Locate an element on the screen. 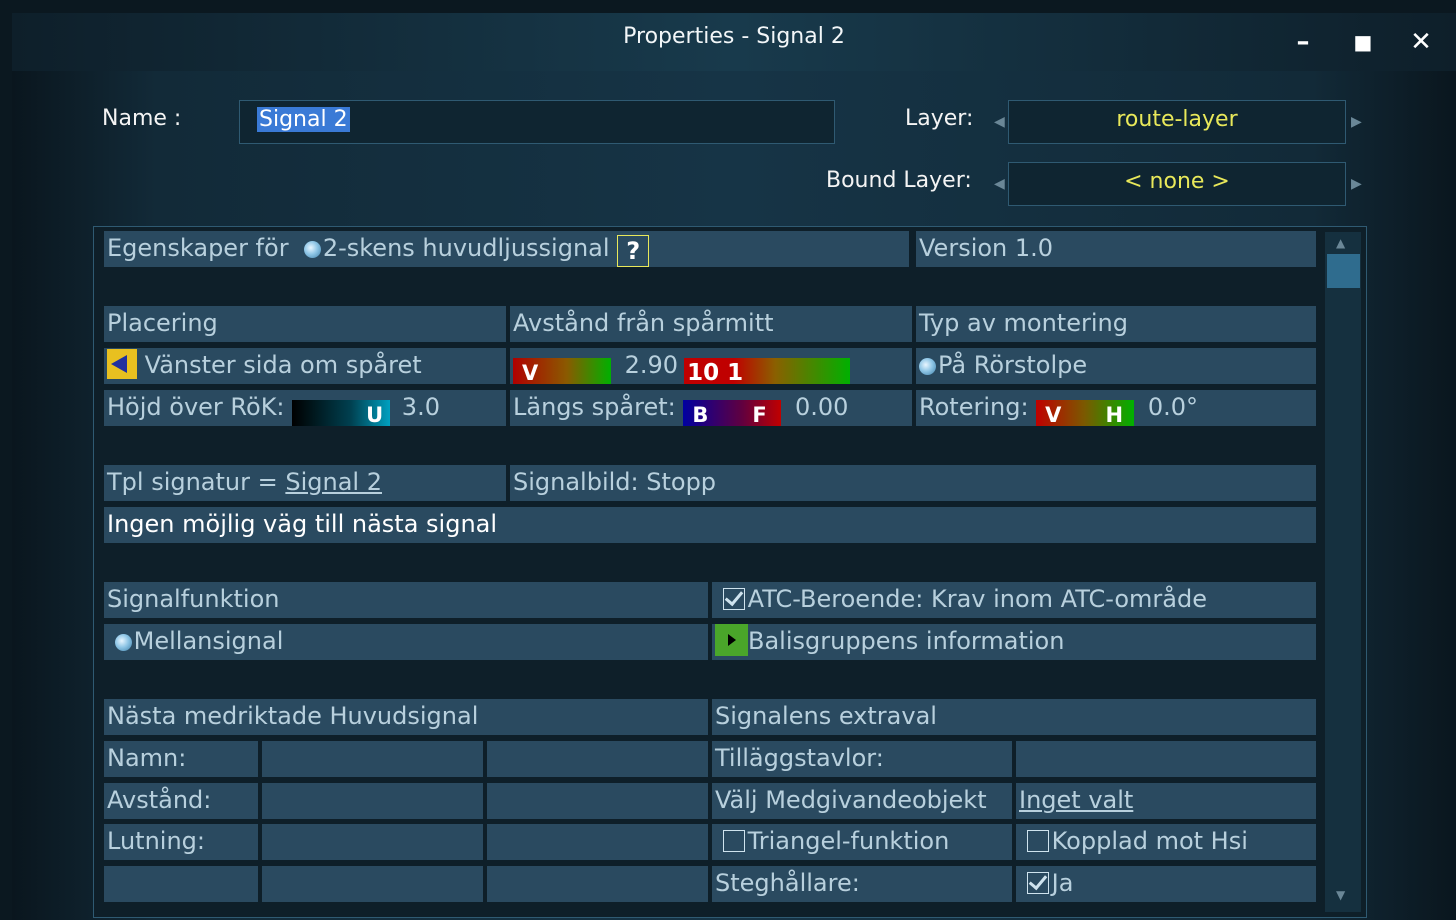 The width and height of the screenshot is (1456, 920). side-cell: Vänster sida om spåret is located at coordinates (305, 366).